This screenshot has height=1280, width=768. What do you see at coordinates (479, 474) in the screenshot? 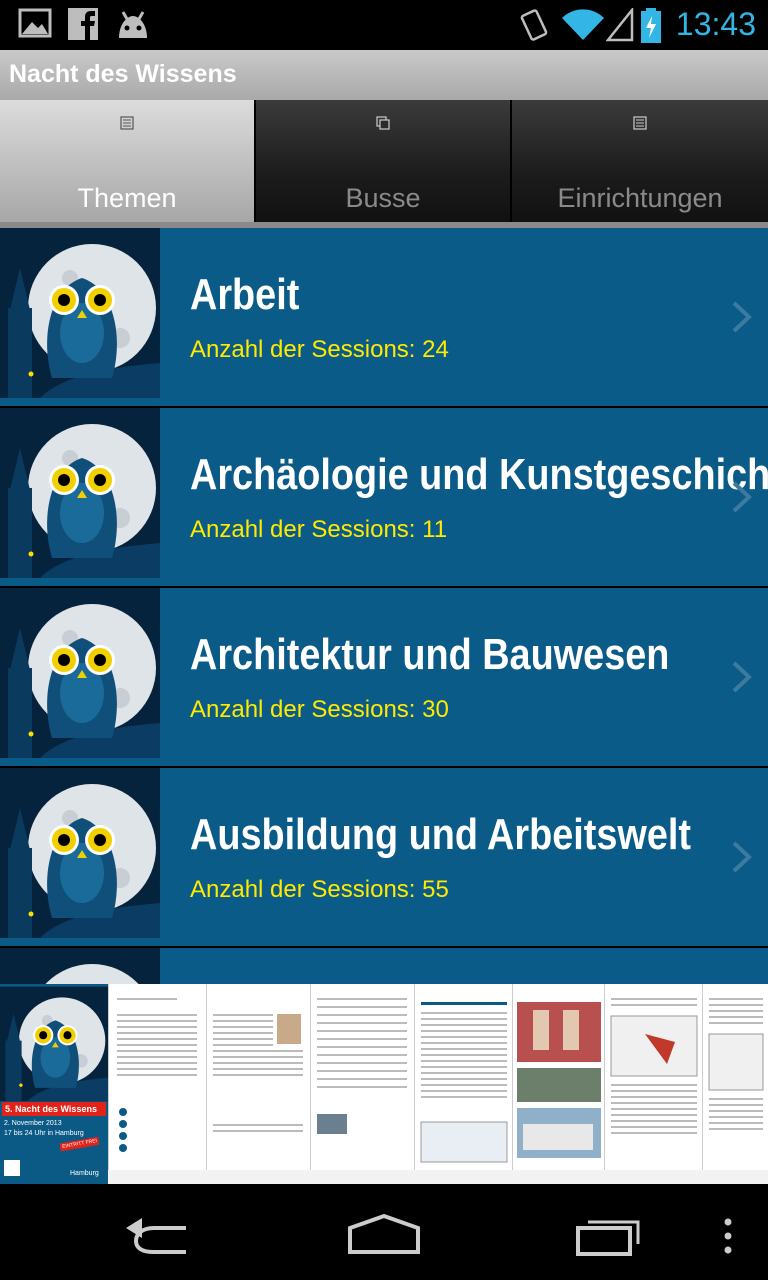
I see `topic-title: Archäologie und Kunstgeschichte` at bounding box center [479, 474].